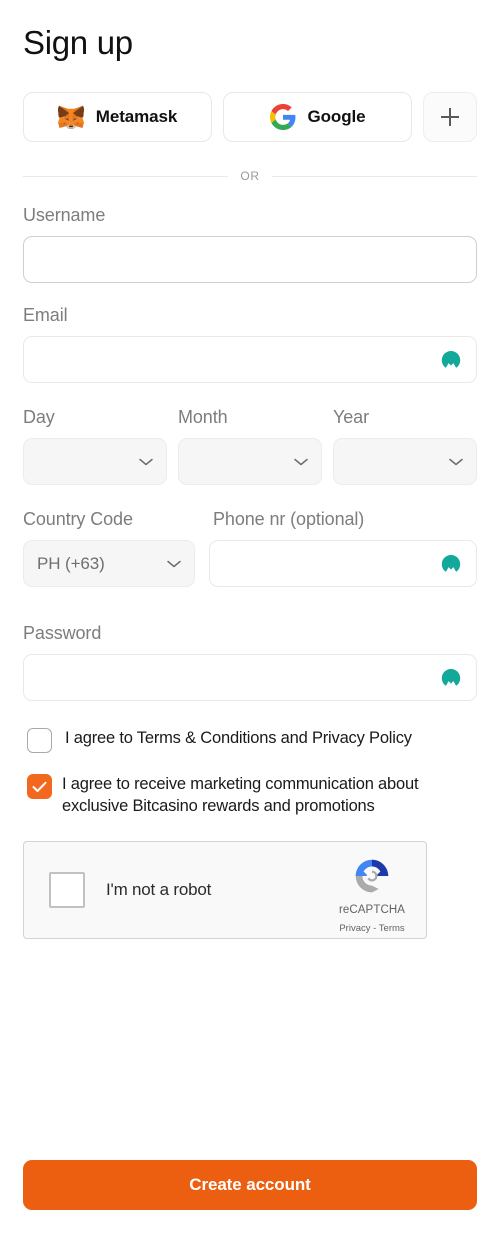 The height and width of the screenshot is (1238, 500). I want to click on google-g-icon, so click(282, 117).